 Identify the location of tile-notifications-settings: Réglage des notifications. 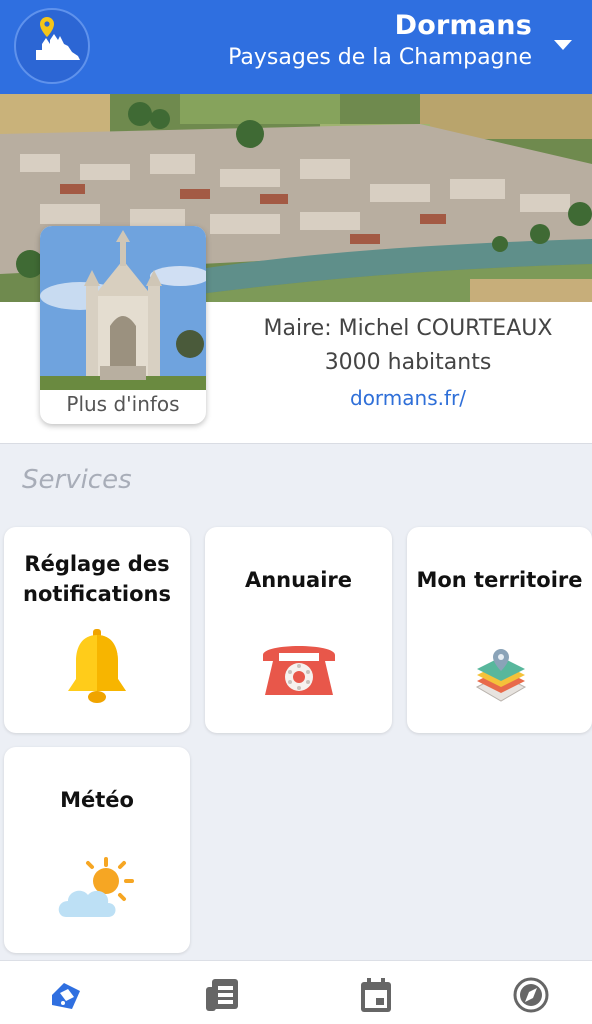
(97, 630).